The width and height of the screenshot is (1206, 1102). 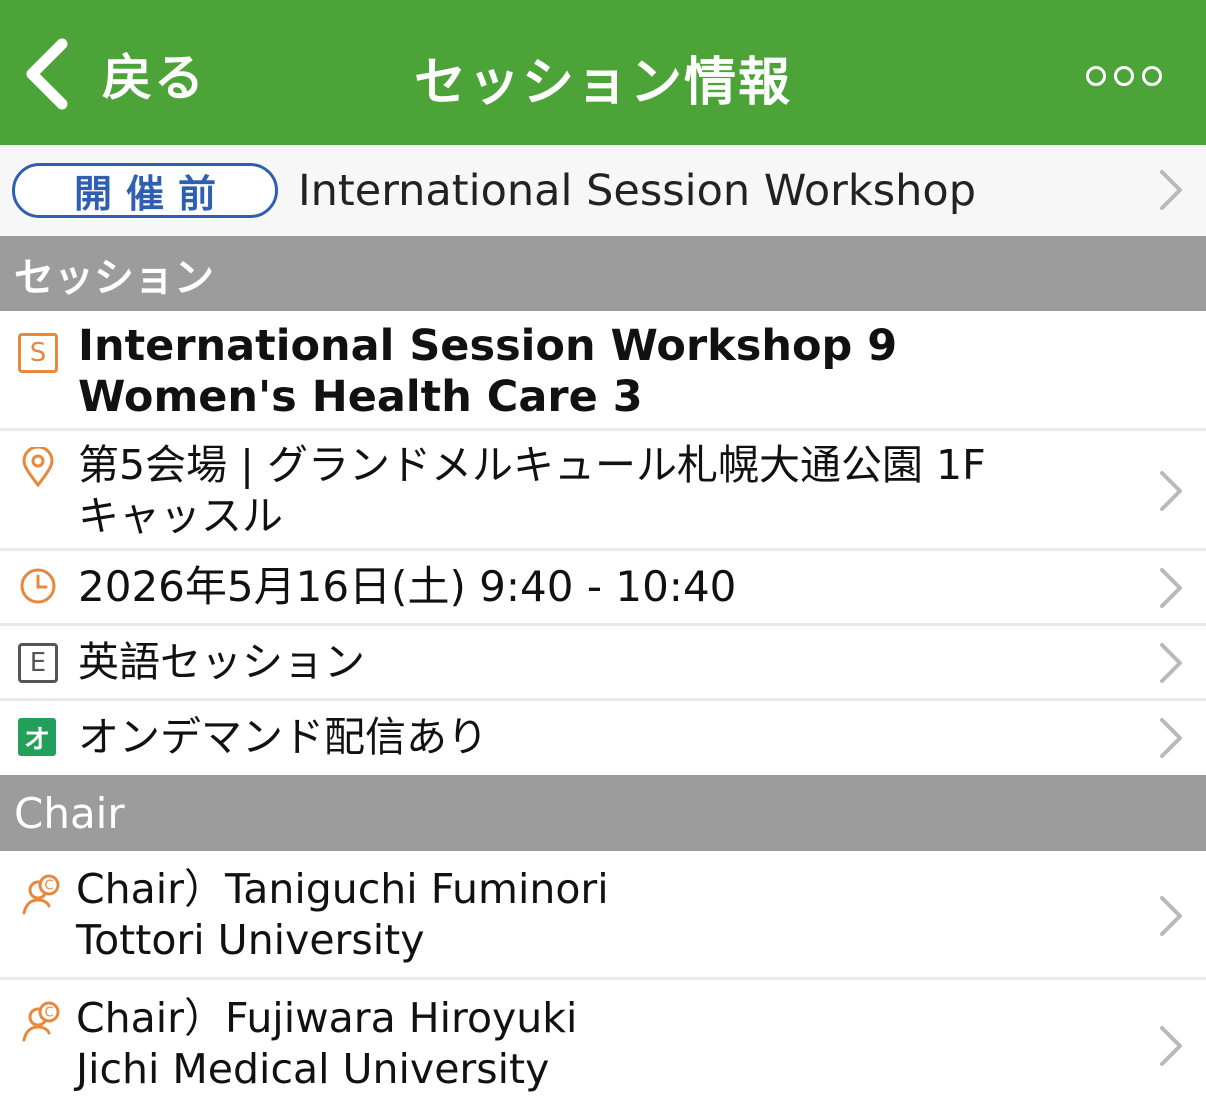 What do you see at coordinates (603, 738) in the screenshot?
I see `ondemand-row: オ オンデマンド配信あり` at bounding box center [603, 738].